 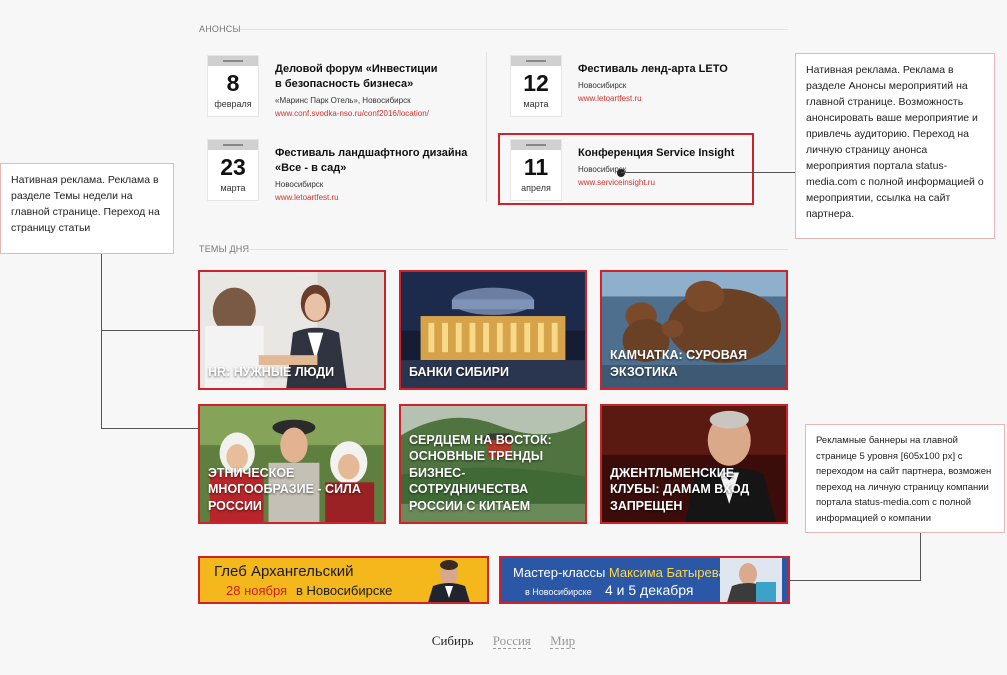 What do you see at coordinates (679, 363) in the screenshot?
I see `theme-tile-caption: Камчатка: суровая экзотика` at bounding box center [679, 363].